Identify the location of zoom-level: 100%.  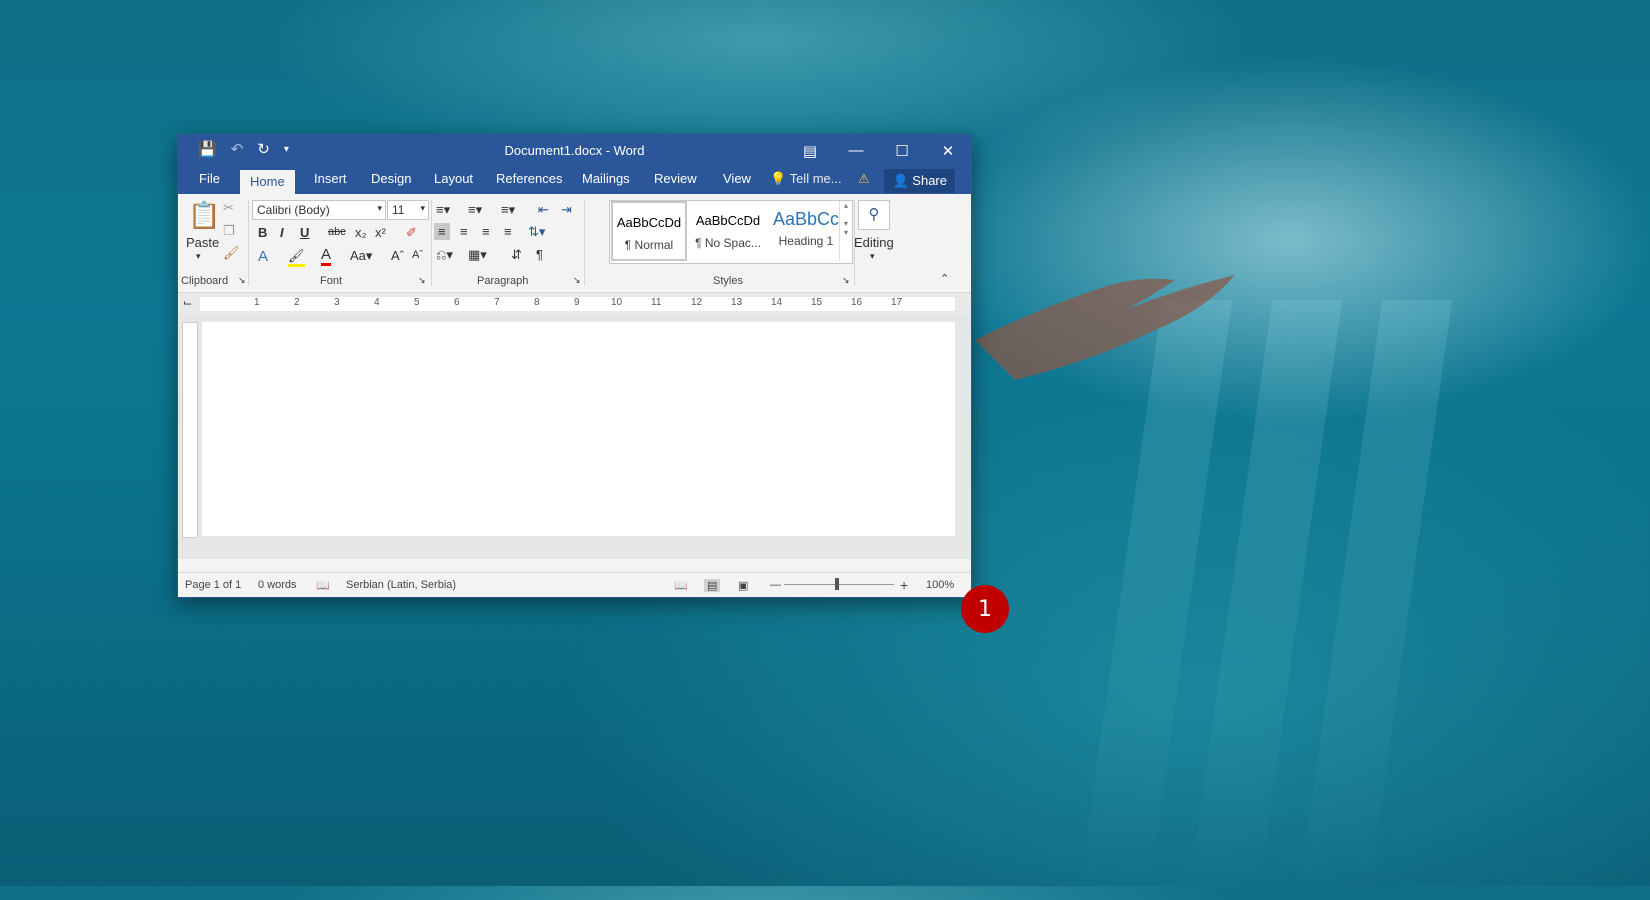
(940, 585).